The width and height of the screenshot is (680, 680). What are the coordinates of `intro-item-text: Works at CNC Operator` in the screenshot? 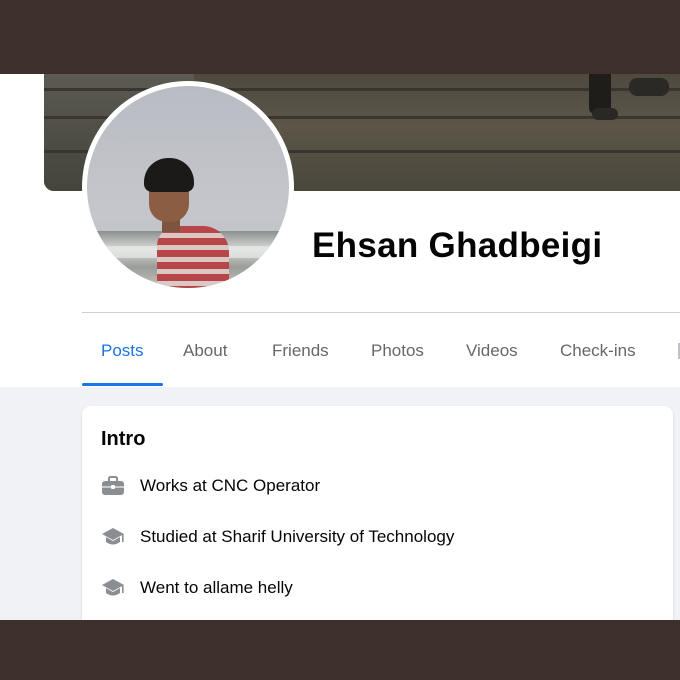 It's located at (230, 485).